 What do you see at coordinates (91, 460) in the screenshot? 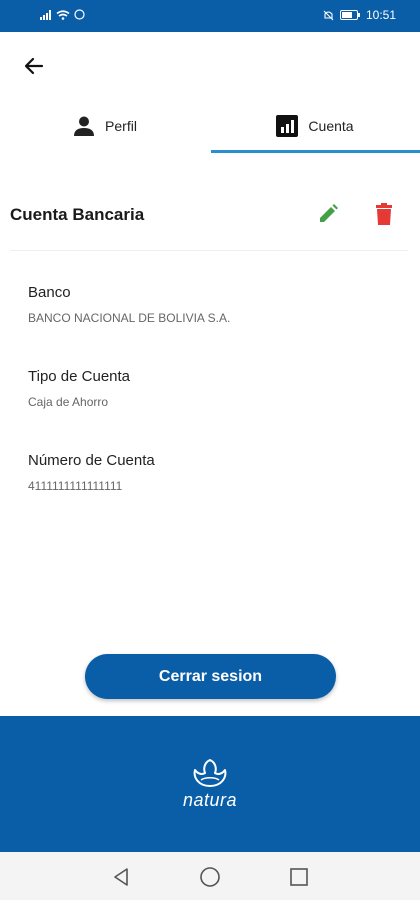
I see `field-account-number-label: Número de Cuenta` at bounding box center [91, 460].